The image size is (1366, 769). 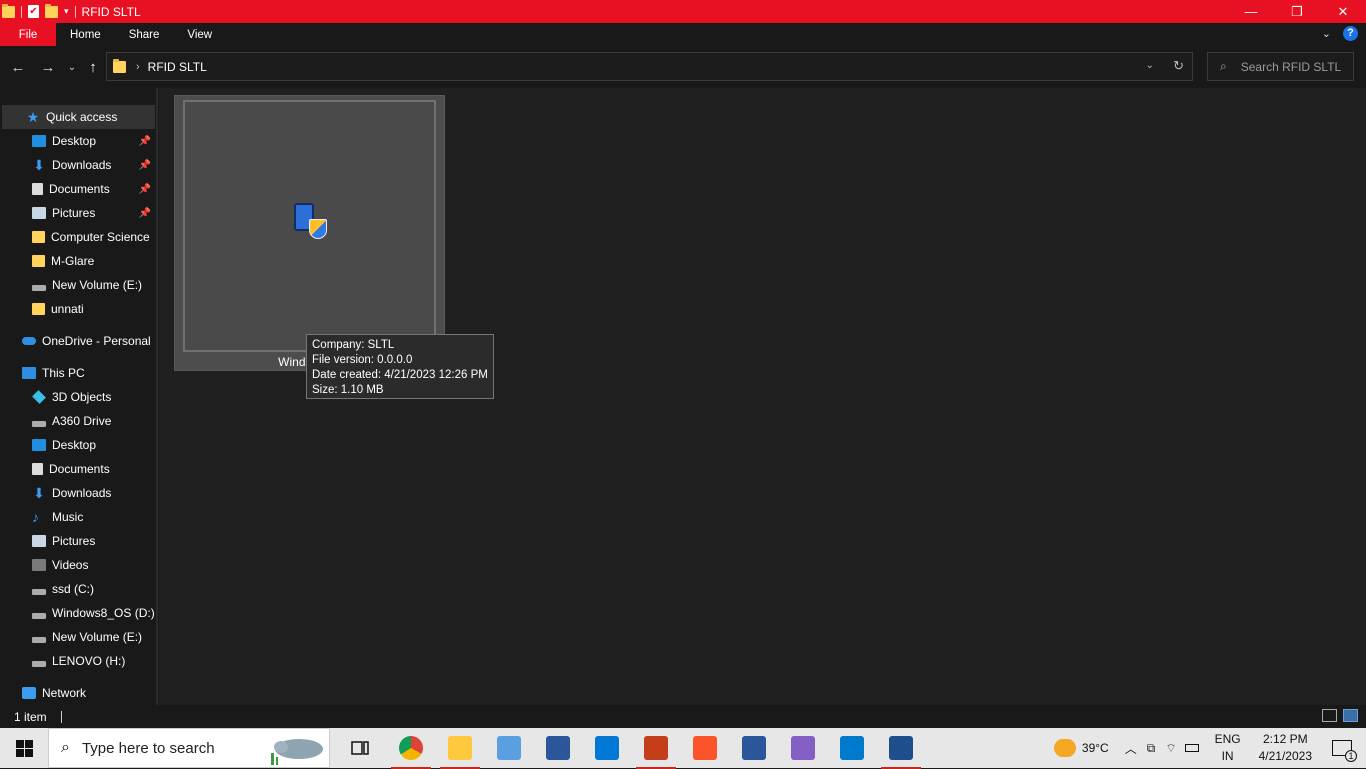 I want to click on chevron-down-icon: ⌄, so click(x=1150, y=65).